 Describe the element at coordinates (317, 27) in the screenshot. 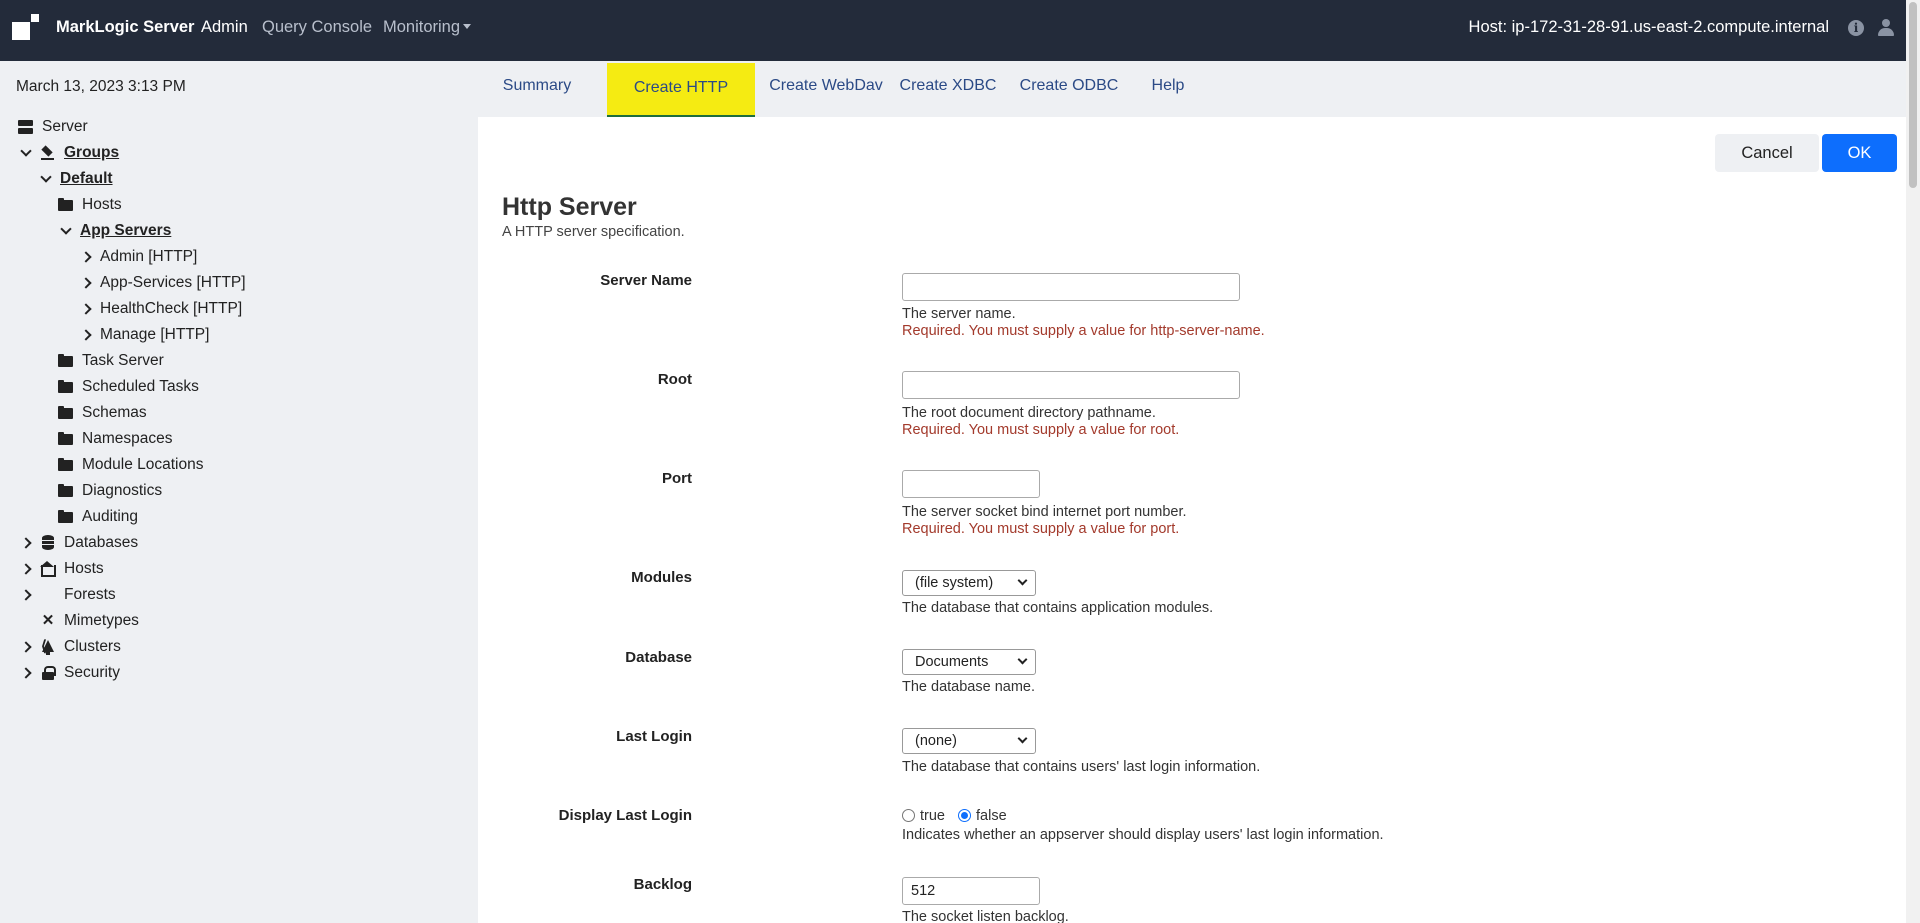

I see `nav-query-console: Query Console` at that location.